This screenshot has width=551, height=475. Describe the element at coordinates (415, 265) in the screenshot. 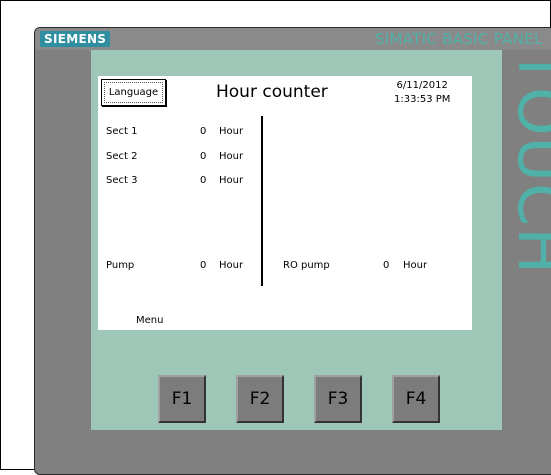

I see `ro-pump-unit: Hour` at that location.